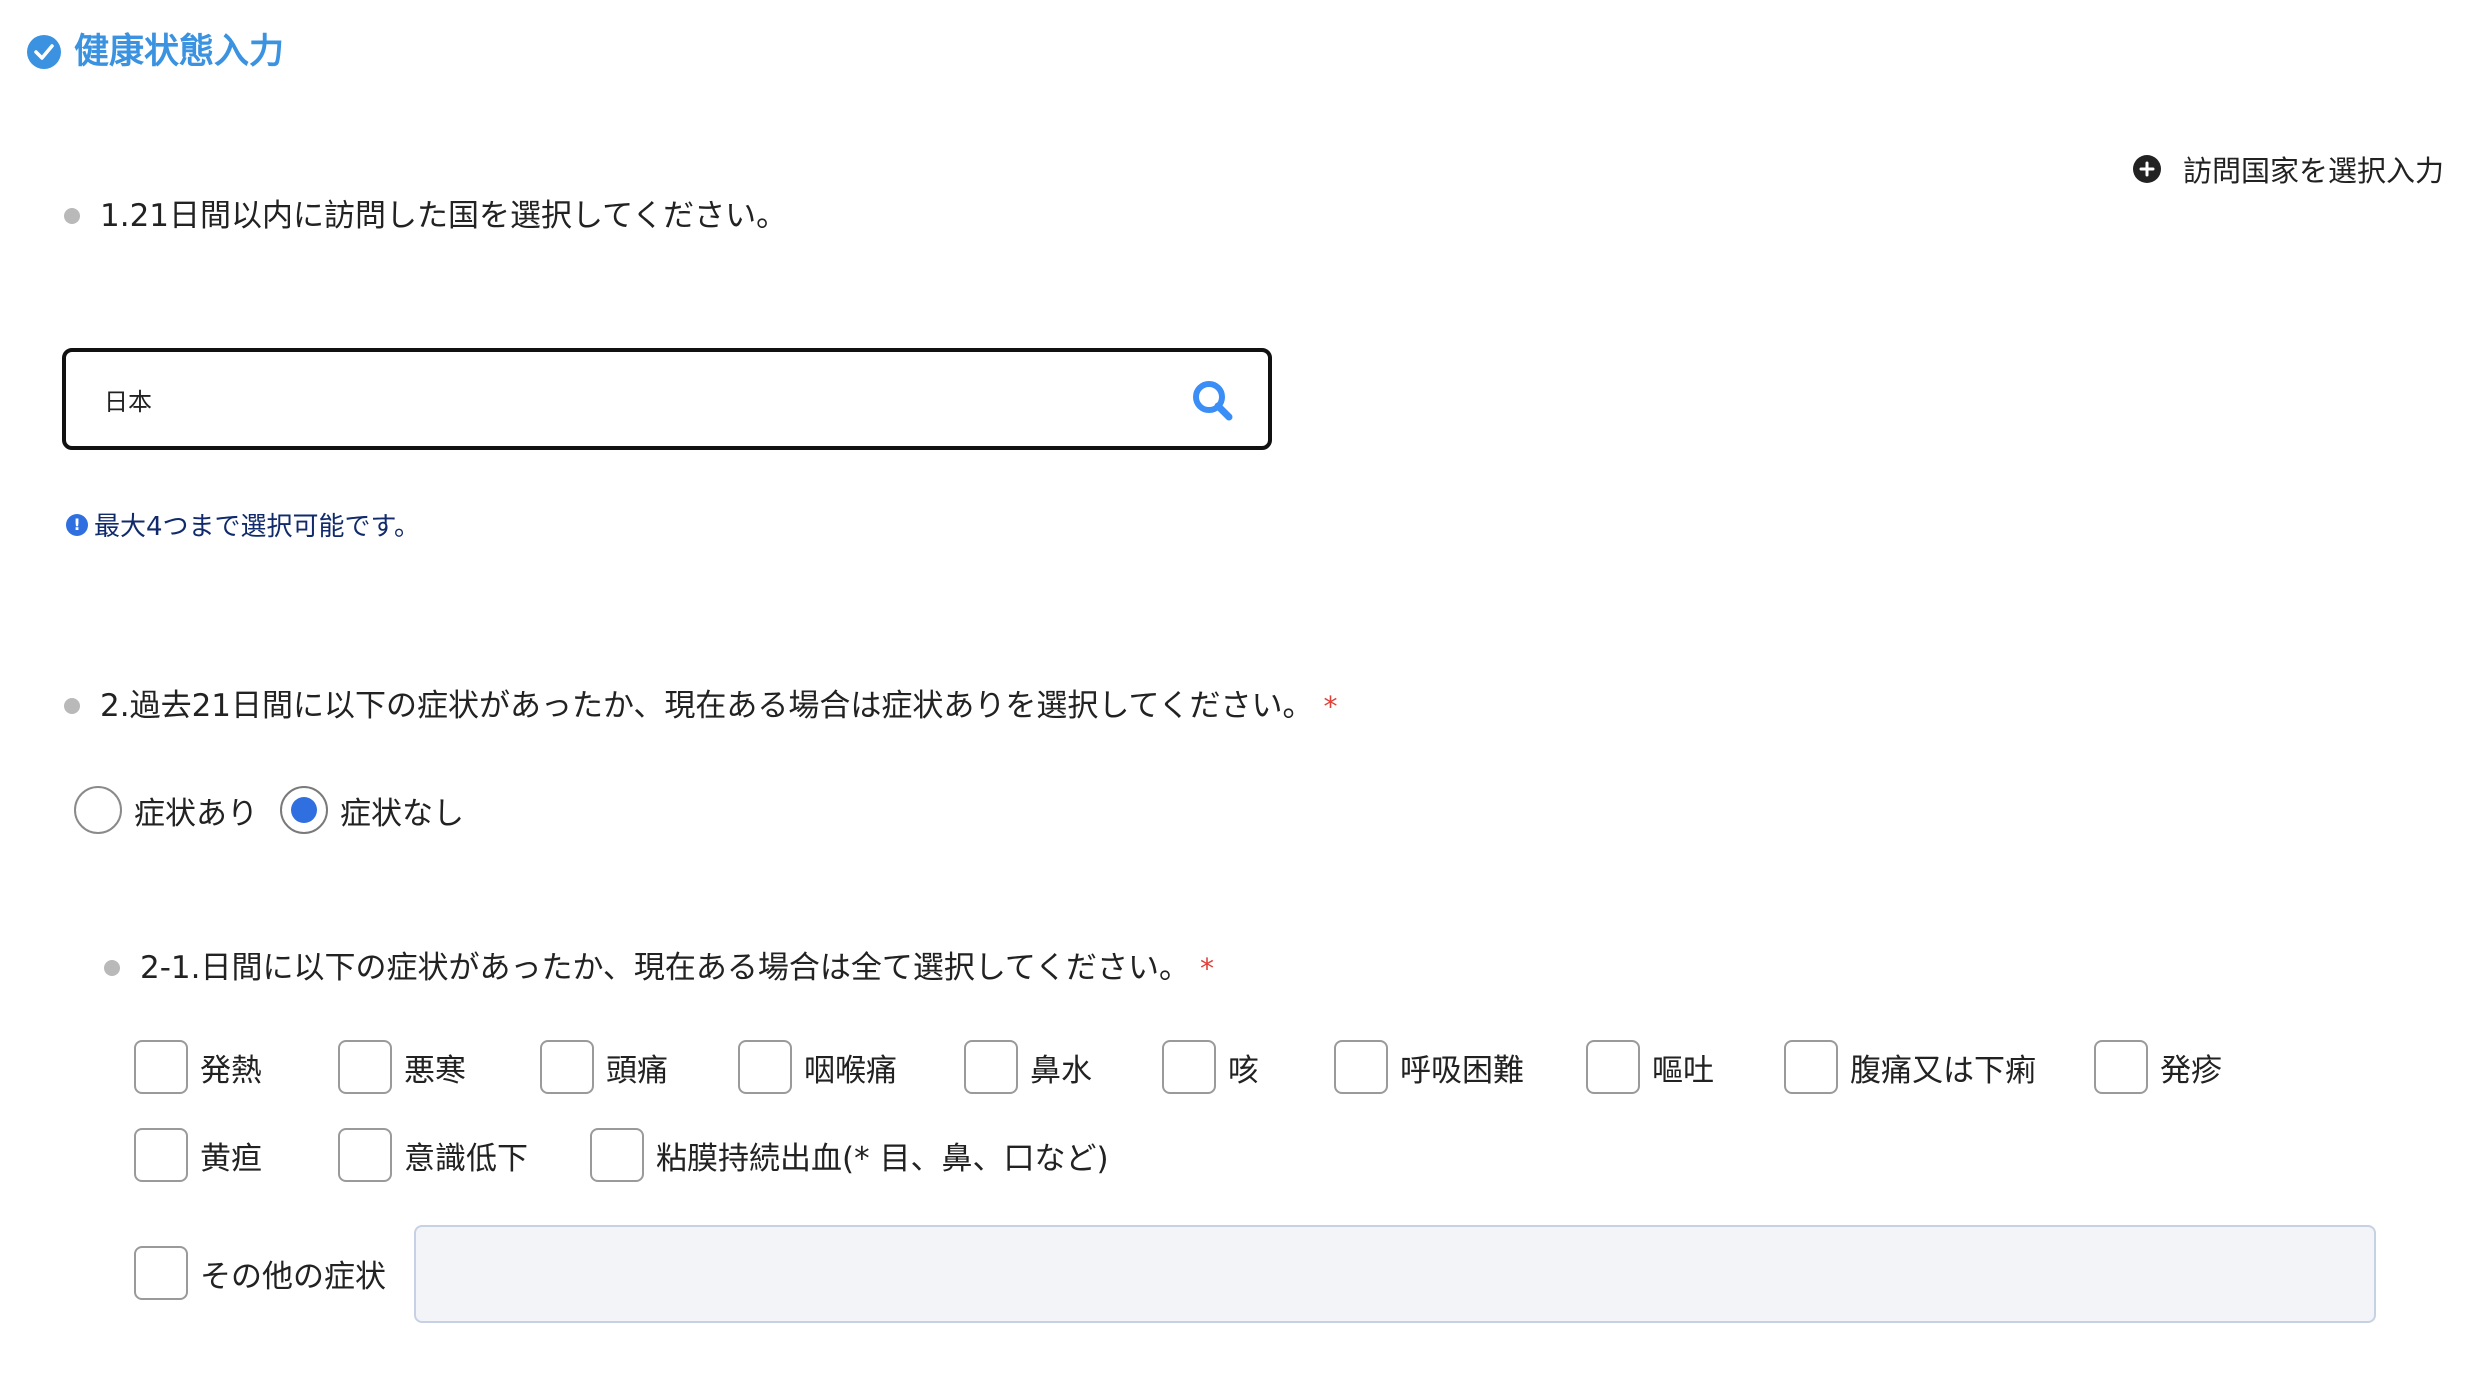  I want to click on symptom-checkbox-abdominal-pain: 腹痛又は下痢, so click(1910, 1067).